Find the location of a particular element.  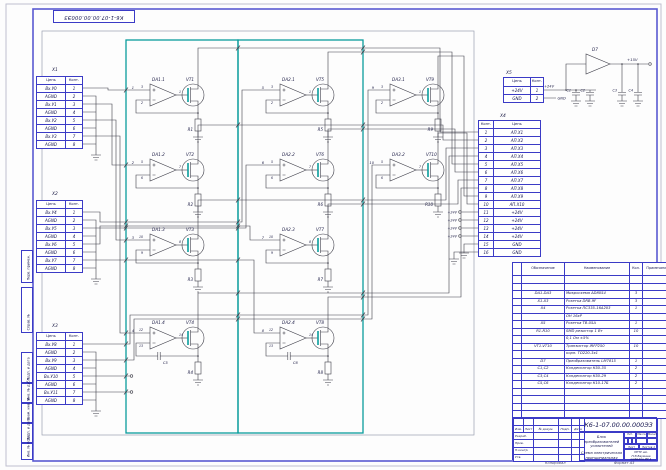

connector-x3-label: Х3 is located at coordinates (54, 326).